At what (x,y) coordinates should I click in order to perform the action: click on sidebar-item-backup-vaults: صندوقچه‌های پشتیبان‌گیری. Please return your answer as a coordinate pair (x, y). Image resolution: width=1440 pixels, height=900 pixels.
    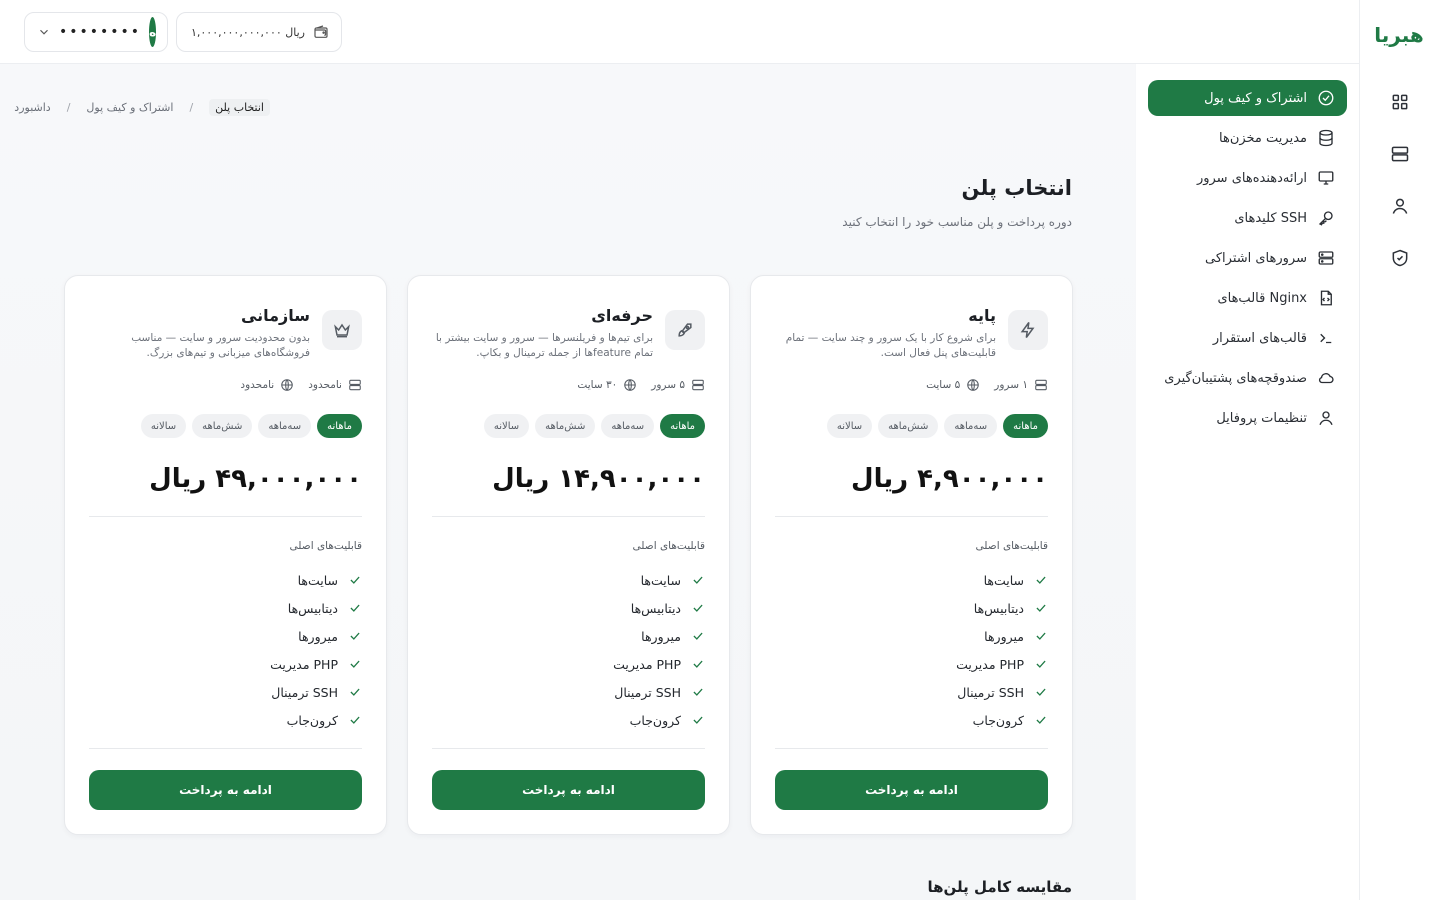
    Looking at the image, I should click on (1247, 378).